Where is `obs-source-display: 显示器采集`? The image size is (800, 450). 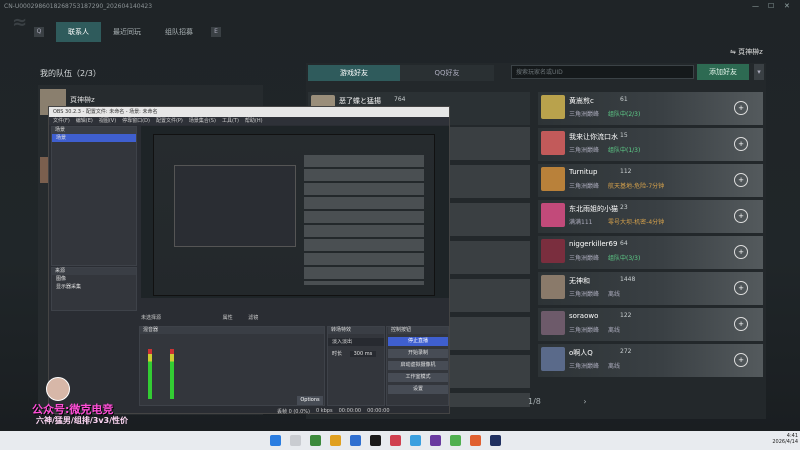 obs-source-display: 显示器采集 is located at coordinates (94, 287).